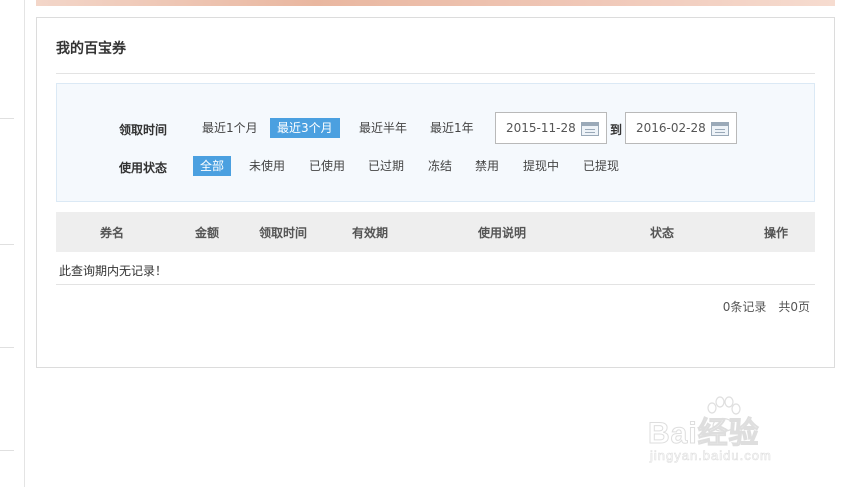 The width and height of the screenshot is (845, 487). What do you see at coordinates (113, 271) in the screenshot?
I see `empty-state-message: 此查询期内无记录！` at bounding box center [113, 271].